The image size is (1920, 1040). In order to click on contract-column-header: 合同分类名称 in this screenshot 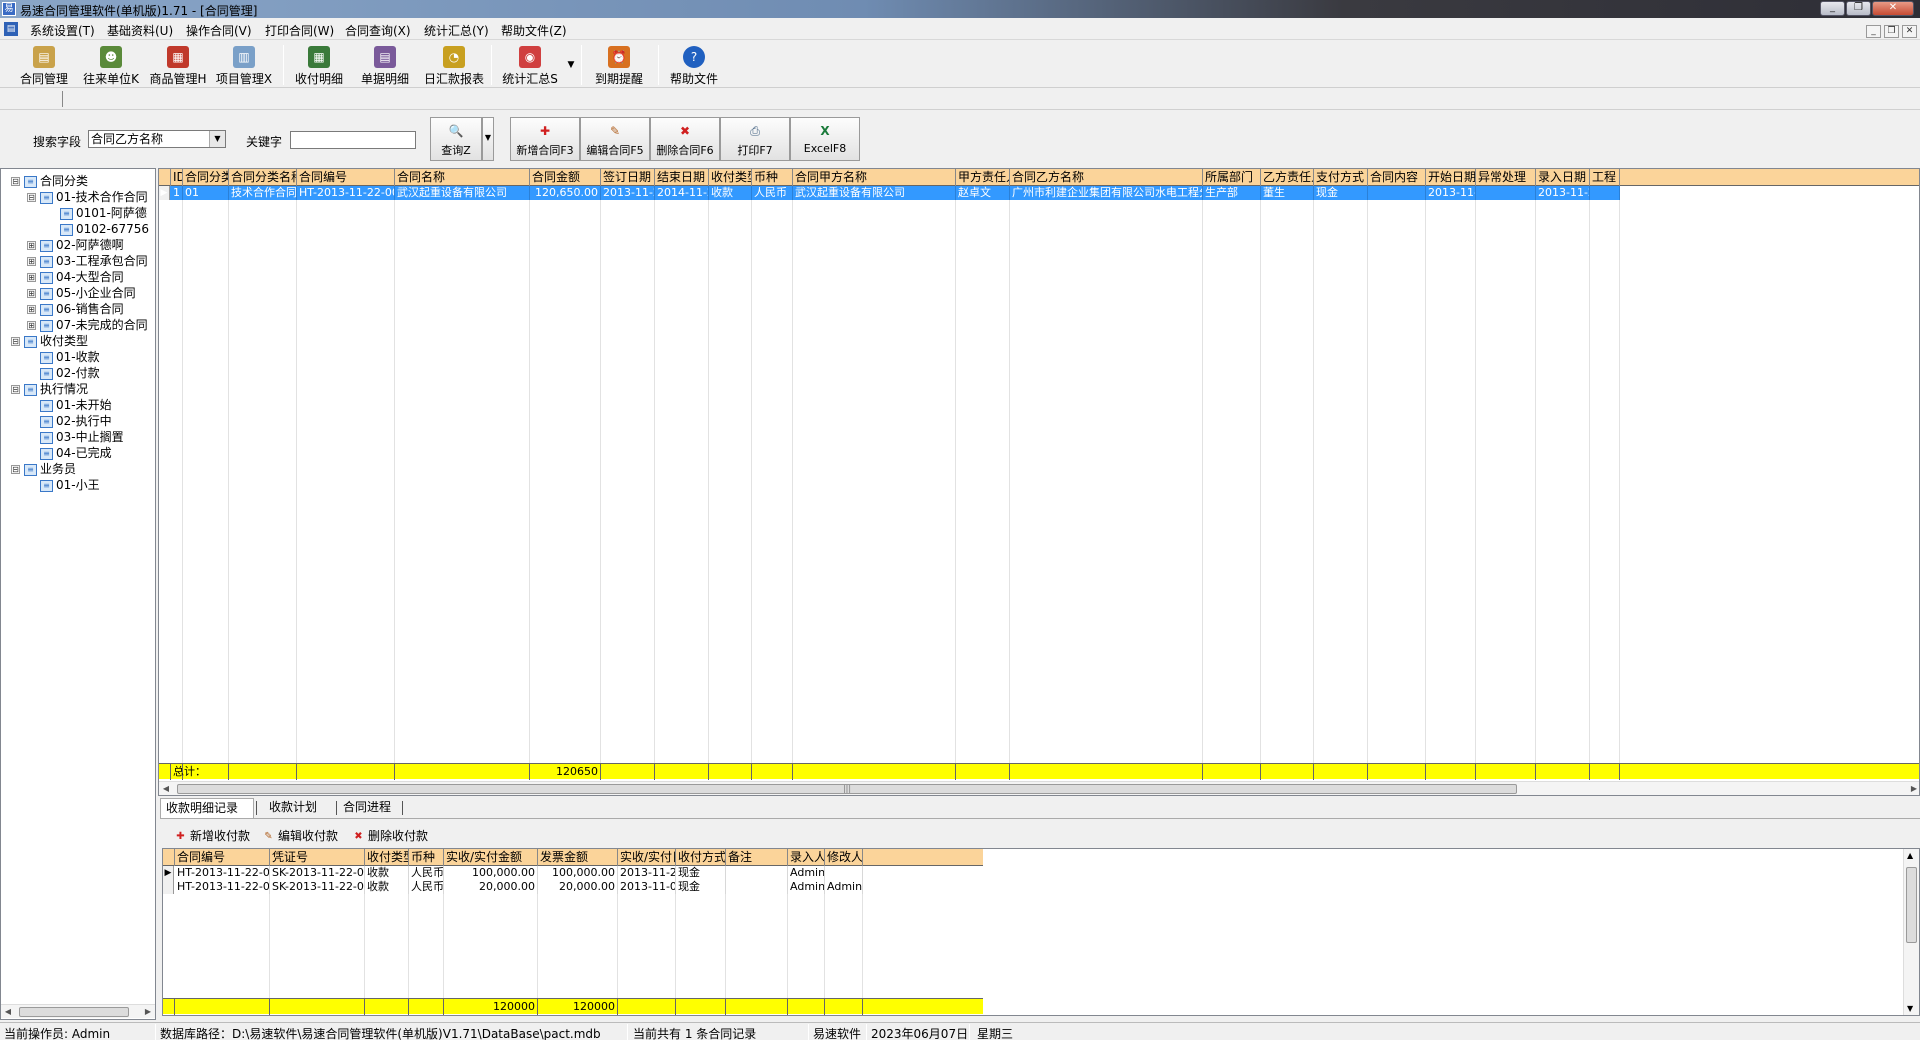, I will do `click(263, 177)`.